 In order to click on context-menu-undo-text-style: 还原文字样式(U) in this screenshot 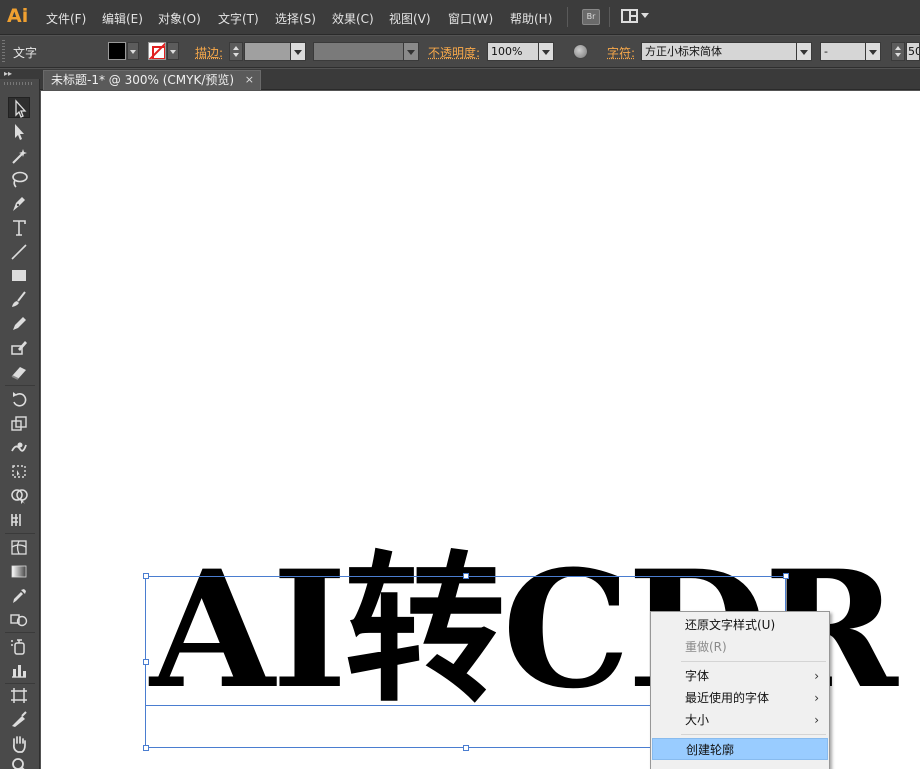, I will do `click(740, 625)`.